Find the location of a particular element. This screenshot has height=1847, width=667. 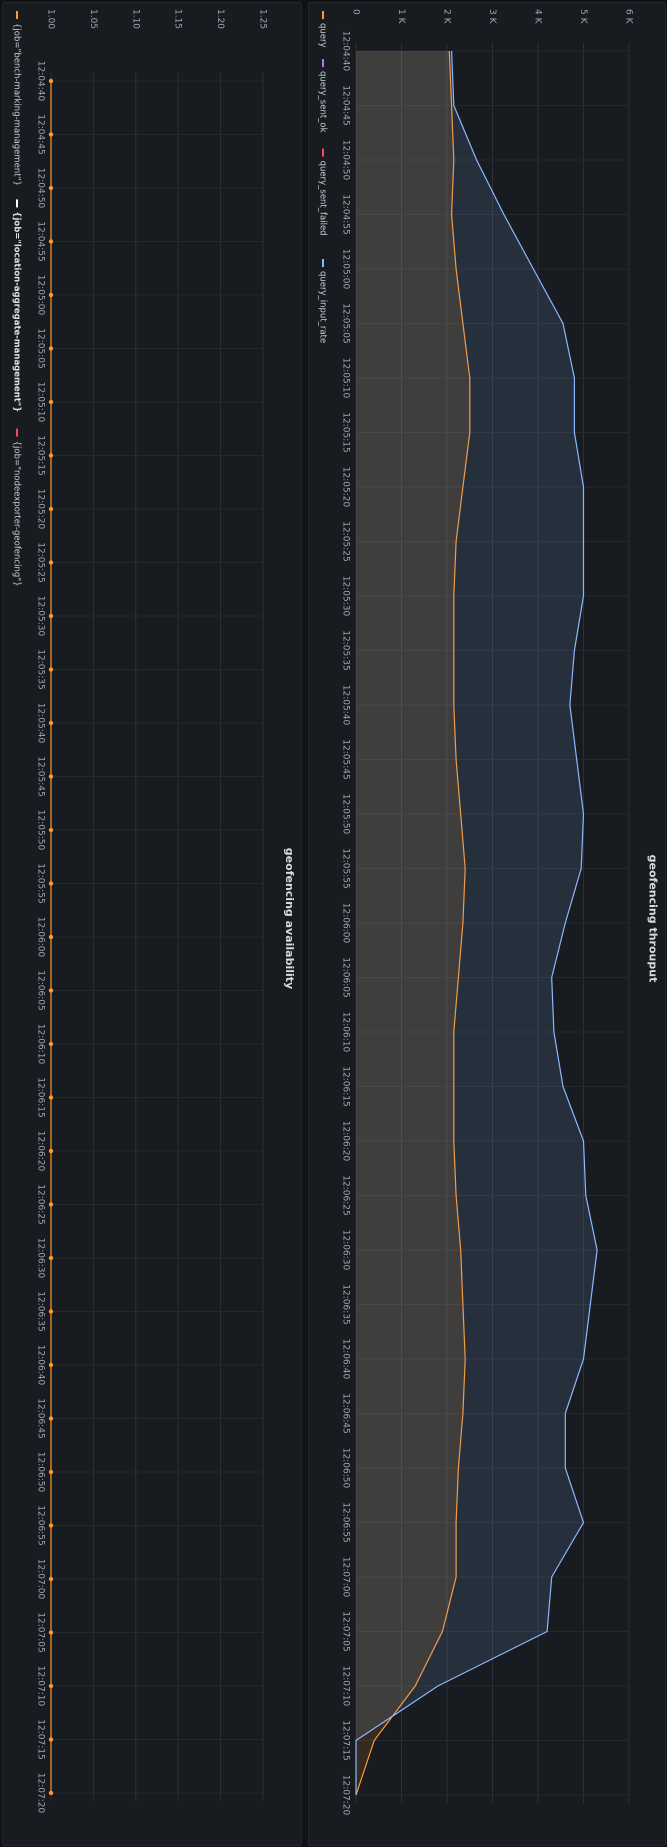

x-tick-label: 12:06:55 is located at coordinates (346, 1522).